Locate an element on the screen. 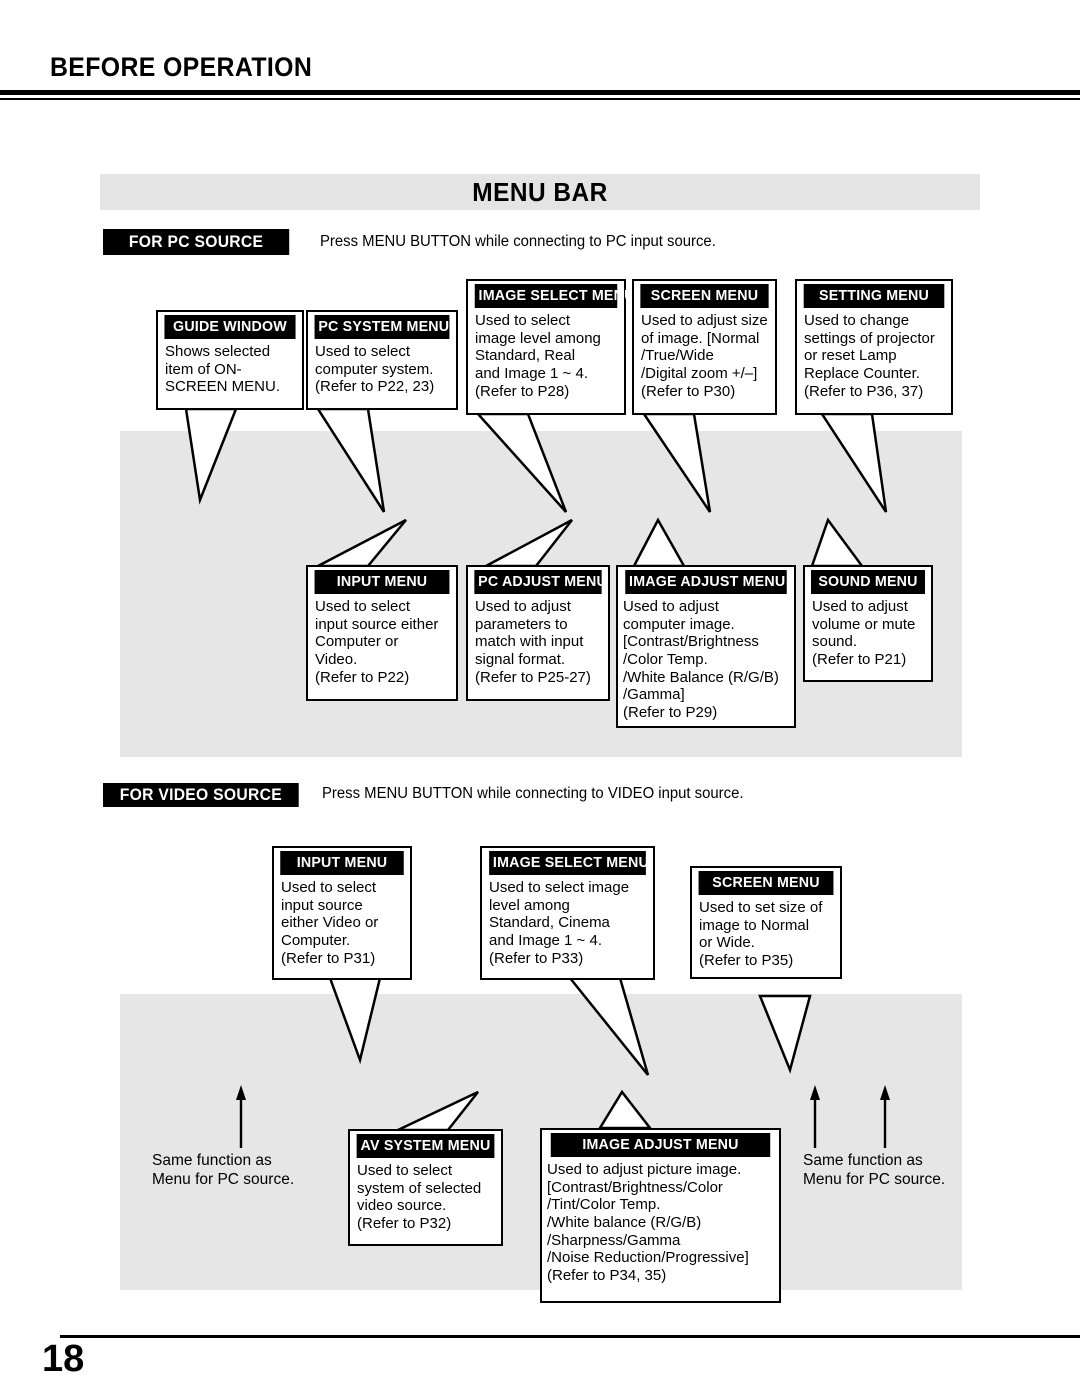 The image size is (1080, 1397). for-video-source-tag: FOR VIDEO SOURCE is located at coordinates (201, 795).